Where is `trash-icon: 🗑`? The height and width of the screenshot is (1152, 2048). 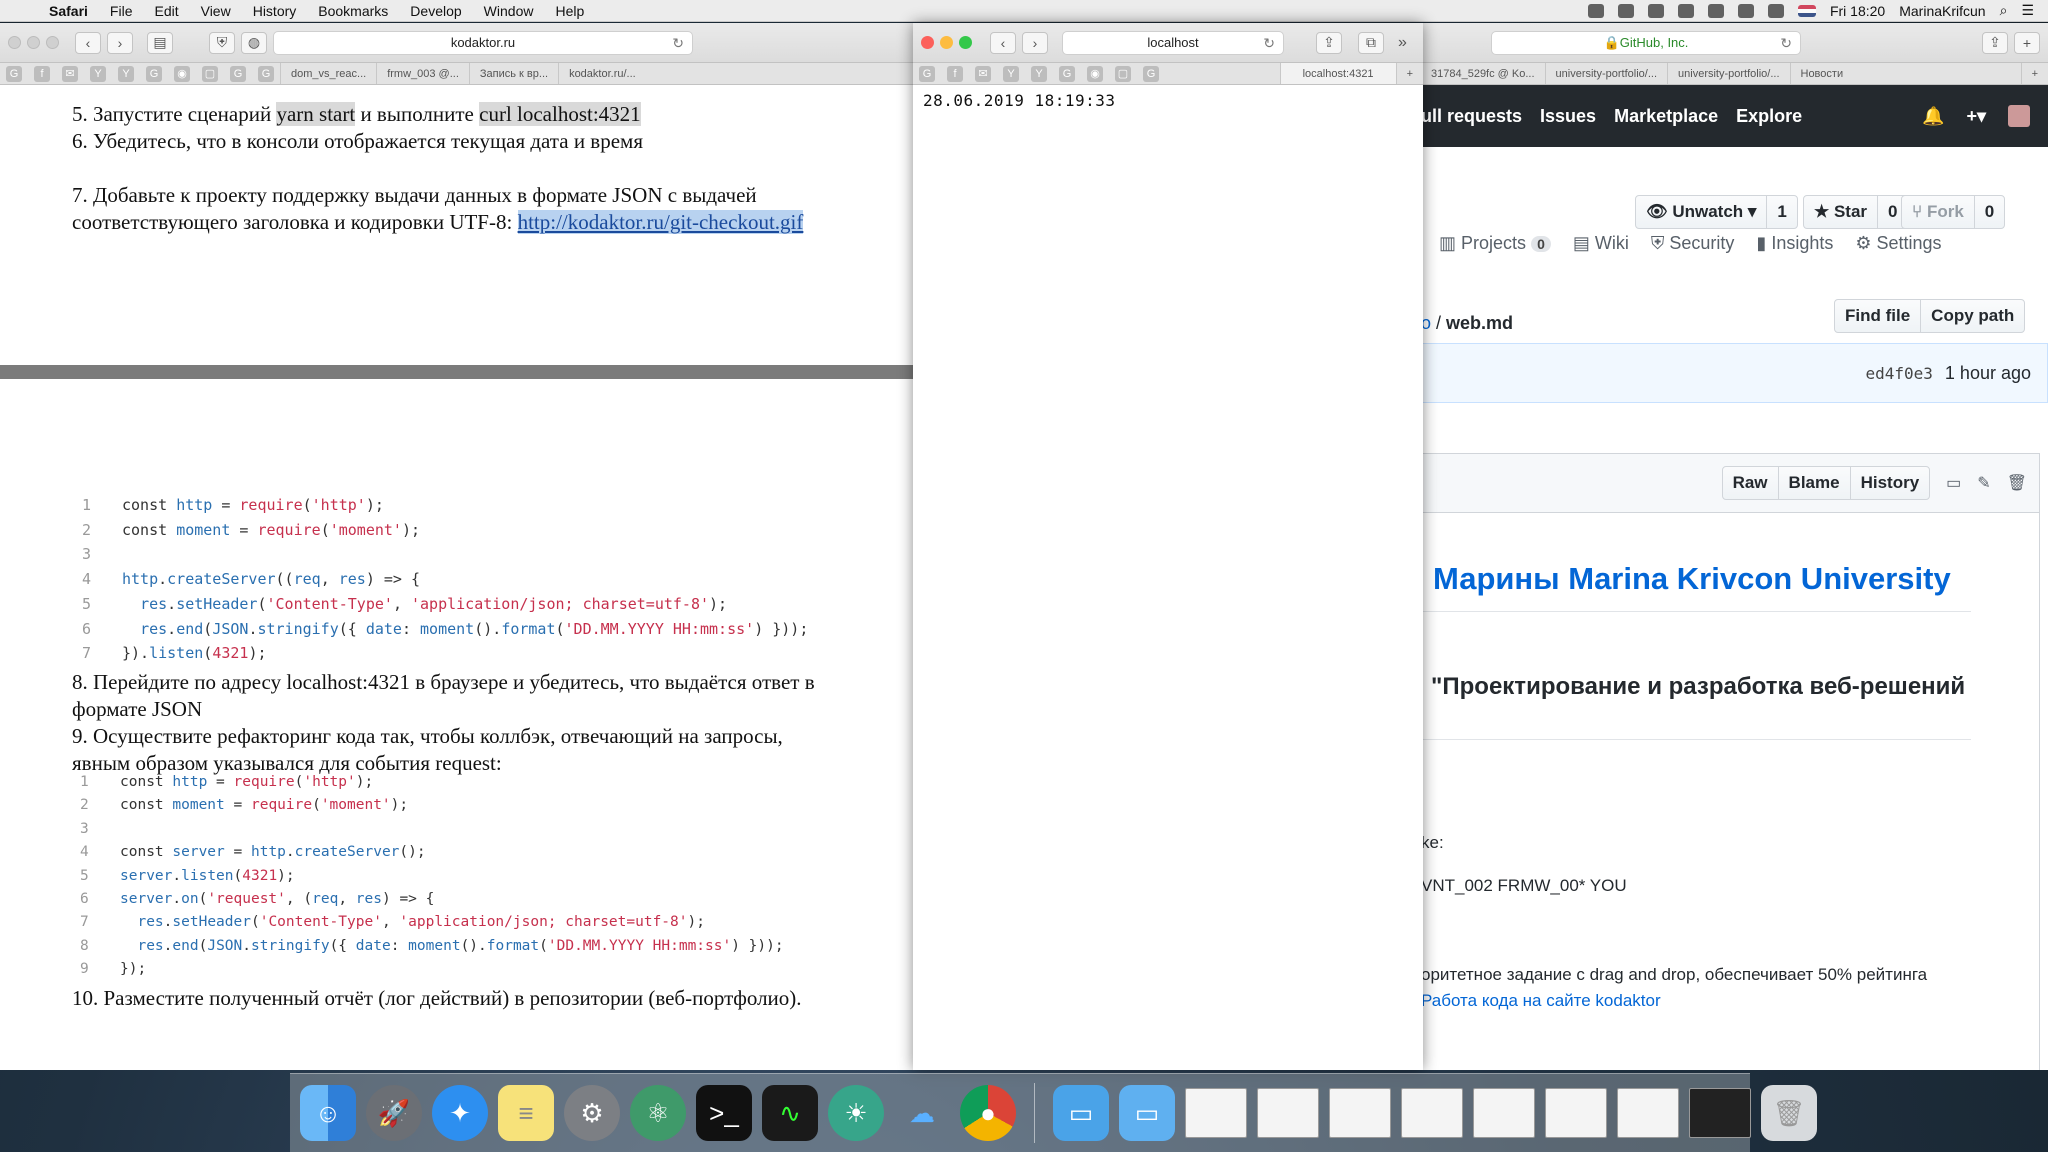 trash-icon: 🗑 is located at coordinates (1789, 1113).